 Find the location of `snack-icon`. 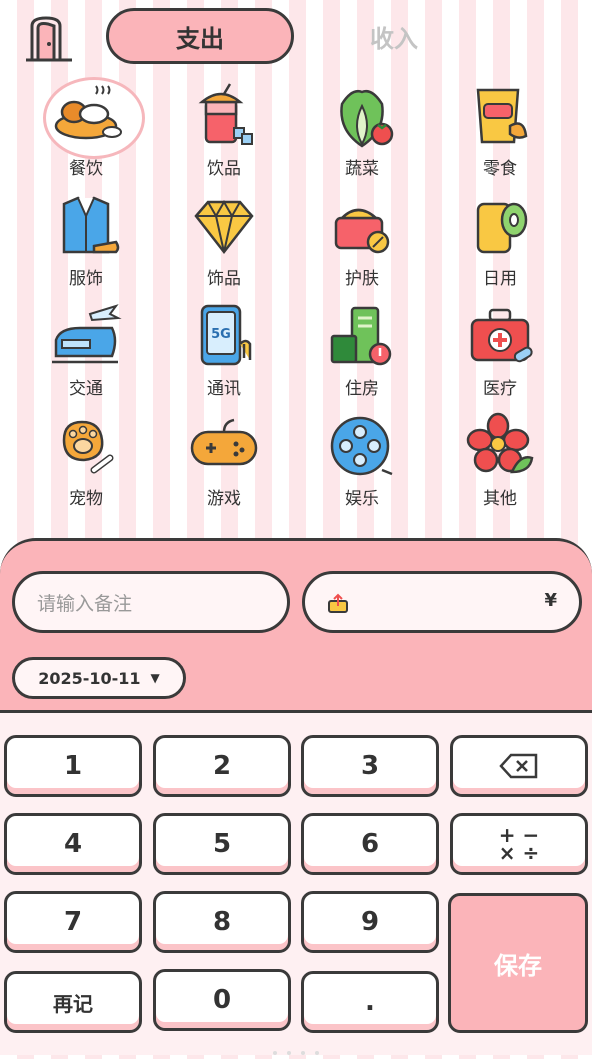

snack-icon is located at coordinates (502, 116).